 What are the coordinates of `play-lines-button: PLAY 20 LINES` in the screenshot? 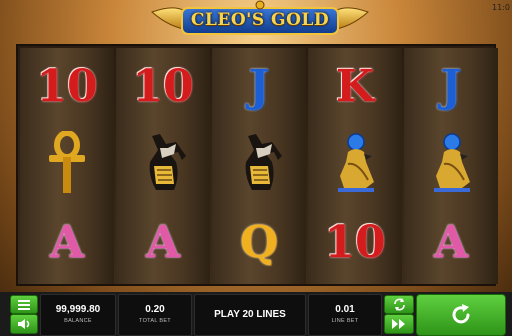 It's located at (250, 315).